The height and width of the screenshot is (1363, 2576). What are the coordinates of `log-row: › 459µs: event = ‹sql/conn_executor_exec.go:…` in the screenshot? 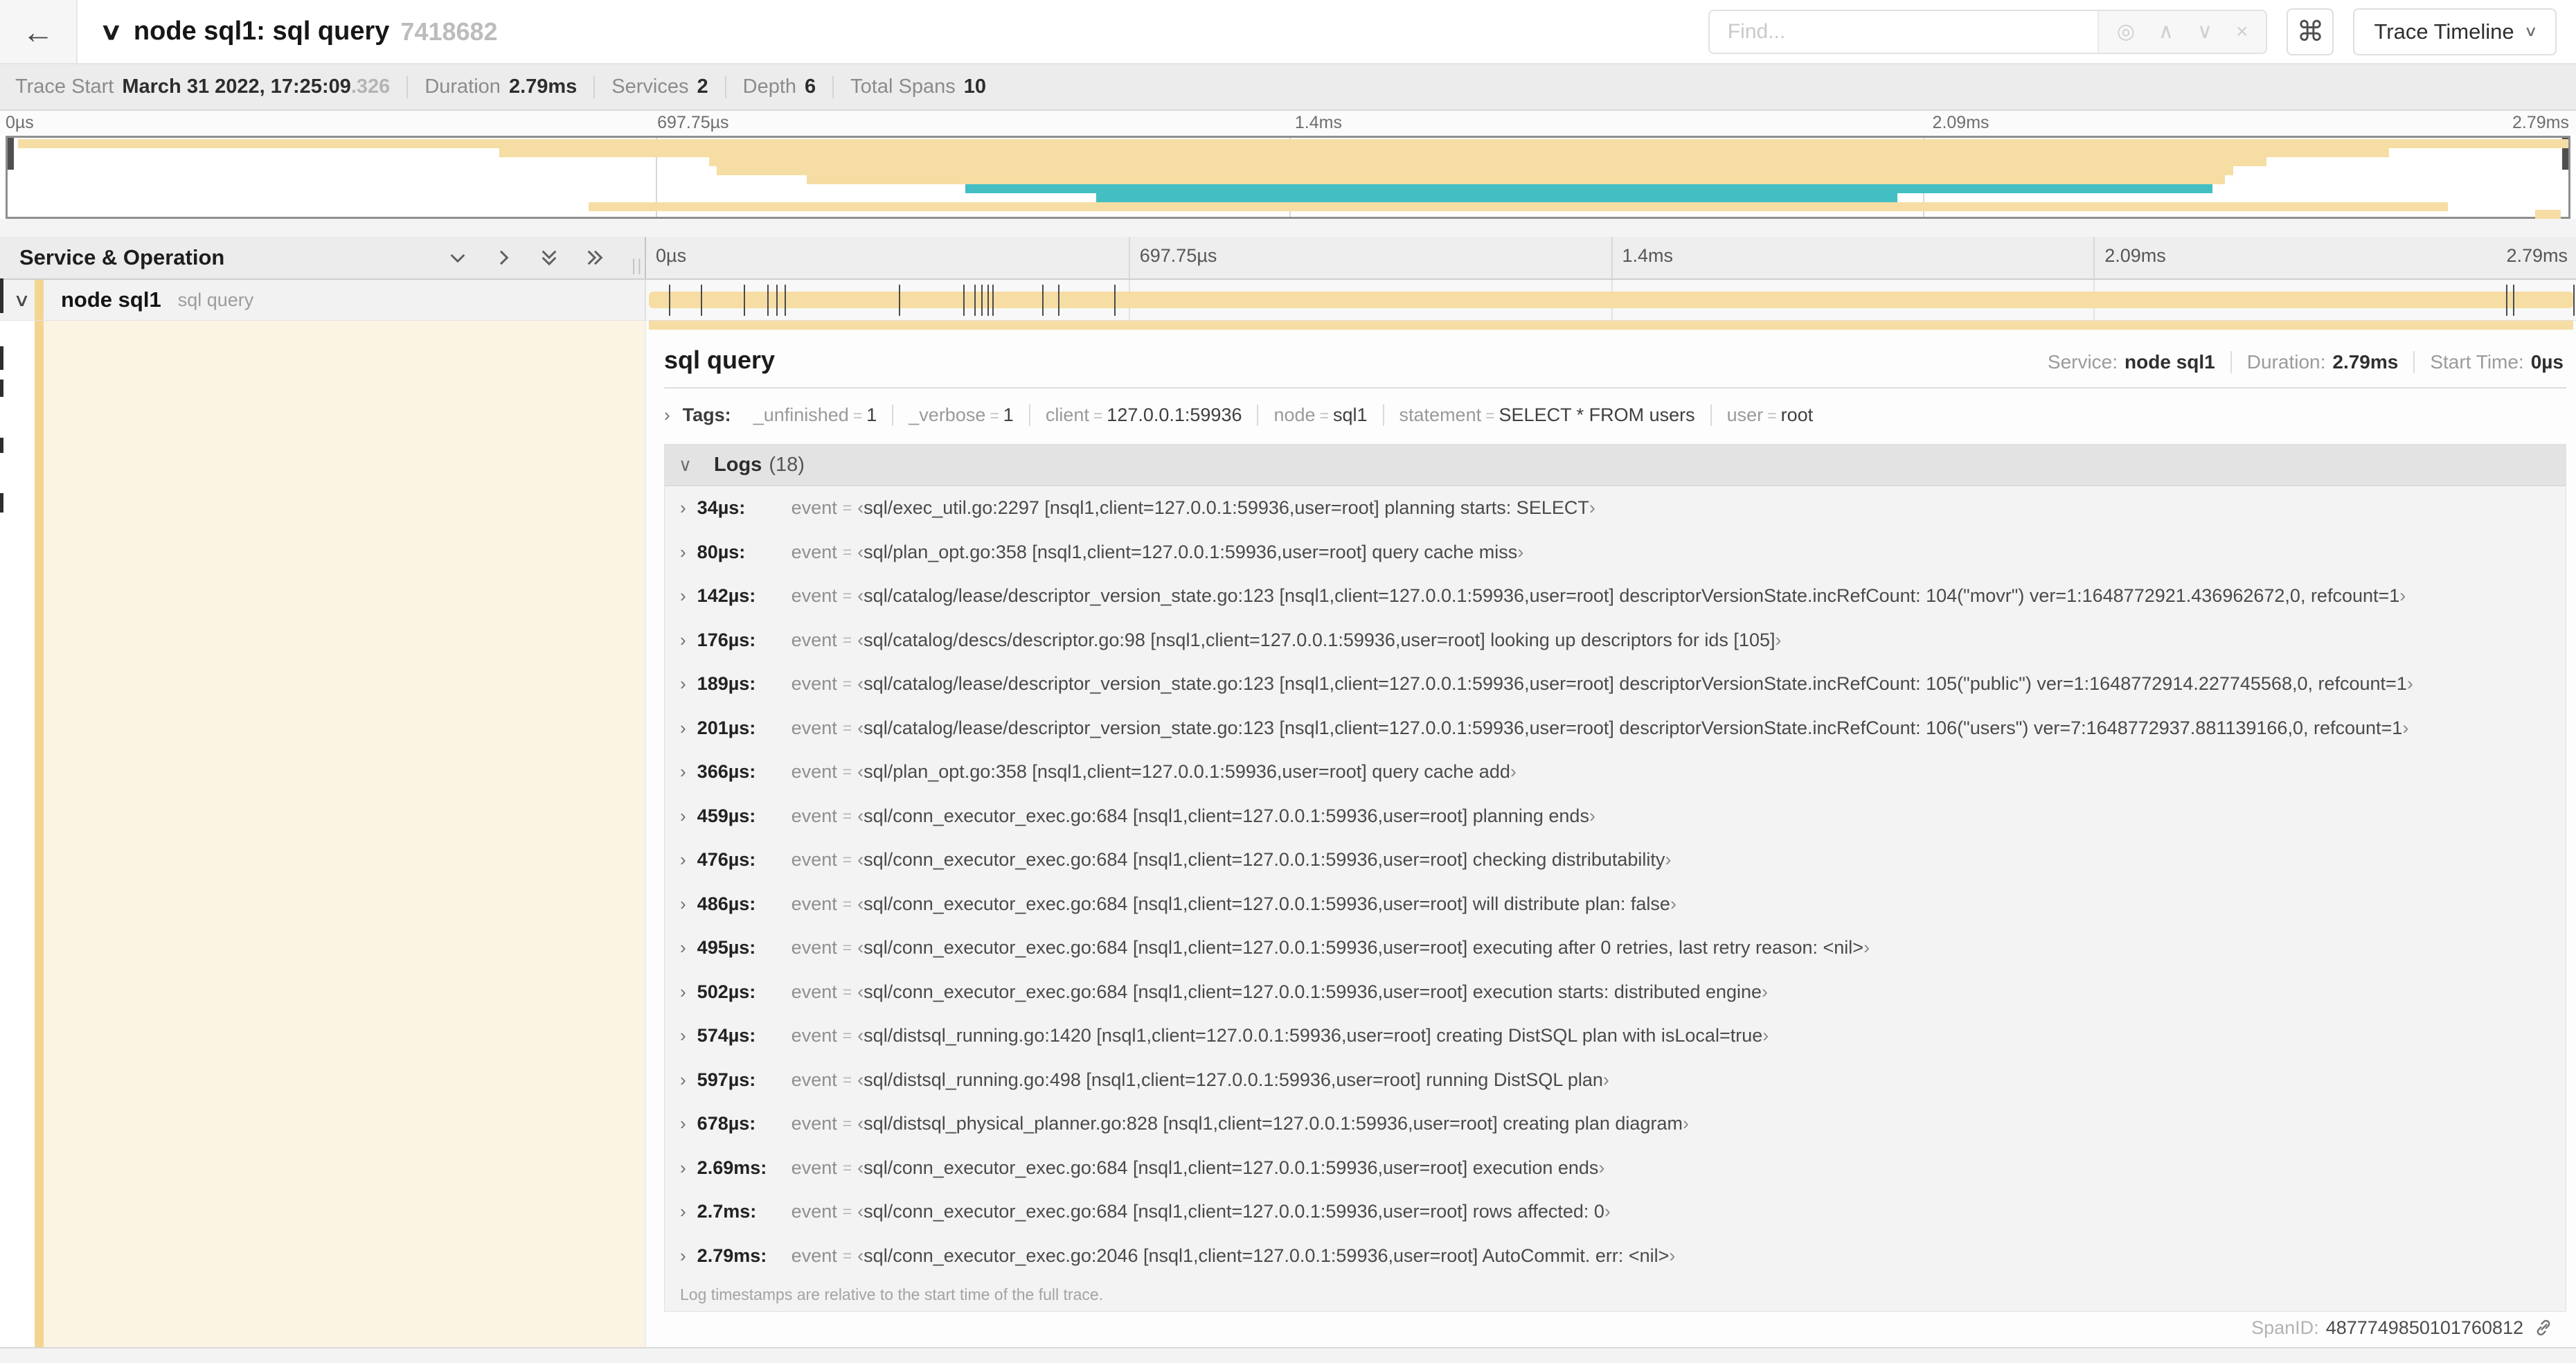 It's located at (1615, 817).